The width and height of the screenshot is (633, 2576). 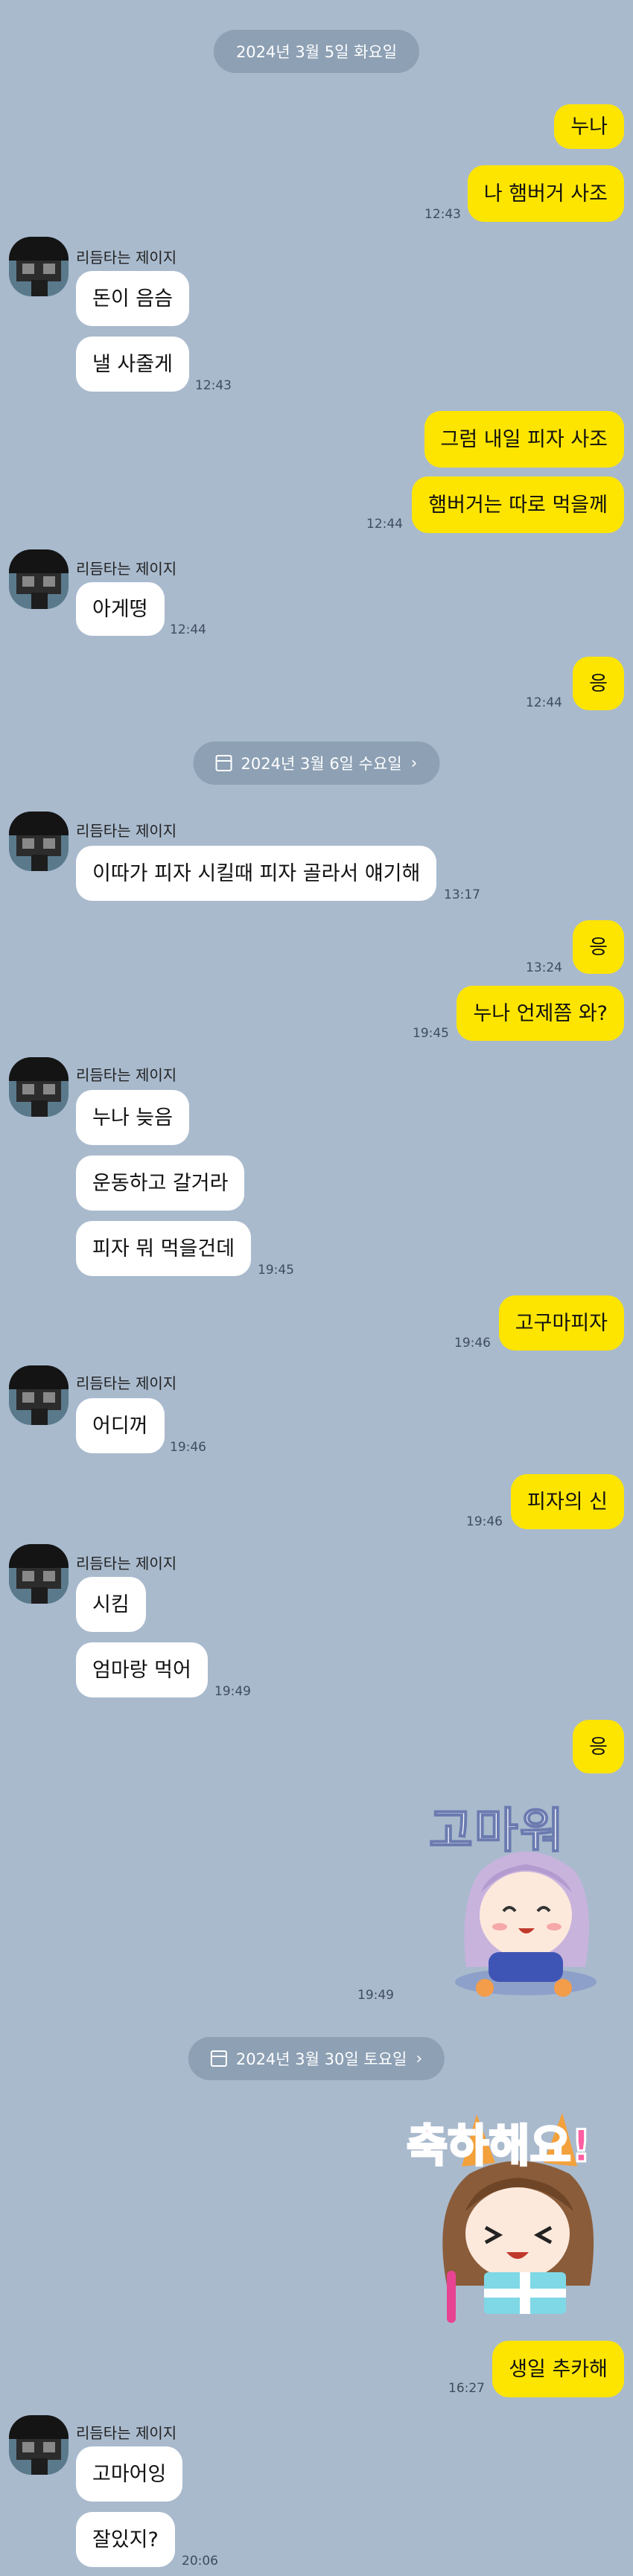 I want to click on message-text: 피자의 신, so click(x=568, y=1502).